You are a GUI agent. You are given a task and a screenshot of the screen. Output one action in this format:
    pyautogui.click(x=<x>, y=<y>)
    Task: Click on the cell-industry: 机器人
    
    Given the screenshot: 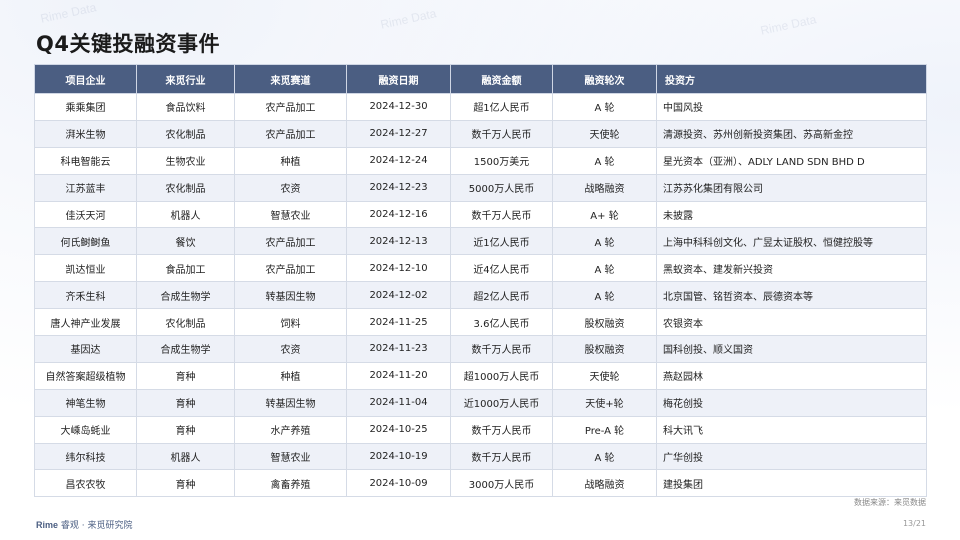 What is the action you would take?
    pyautogui.click(x=185, y=214)
    